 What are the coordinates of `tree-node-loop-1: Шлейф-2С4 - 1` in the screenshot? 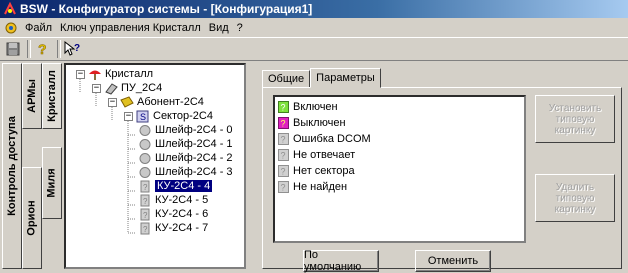 It's located at (185, 144).